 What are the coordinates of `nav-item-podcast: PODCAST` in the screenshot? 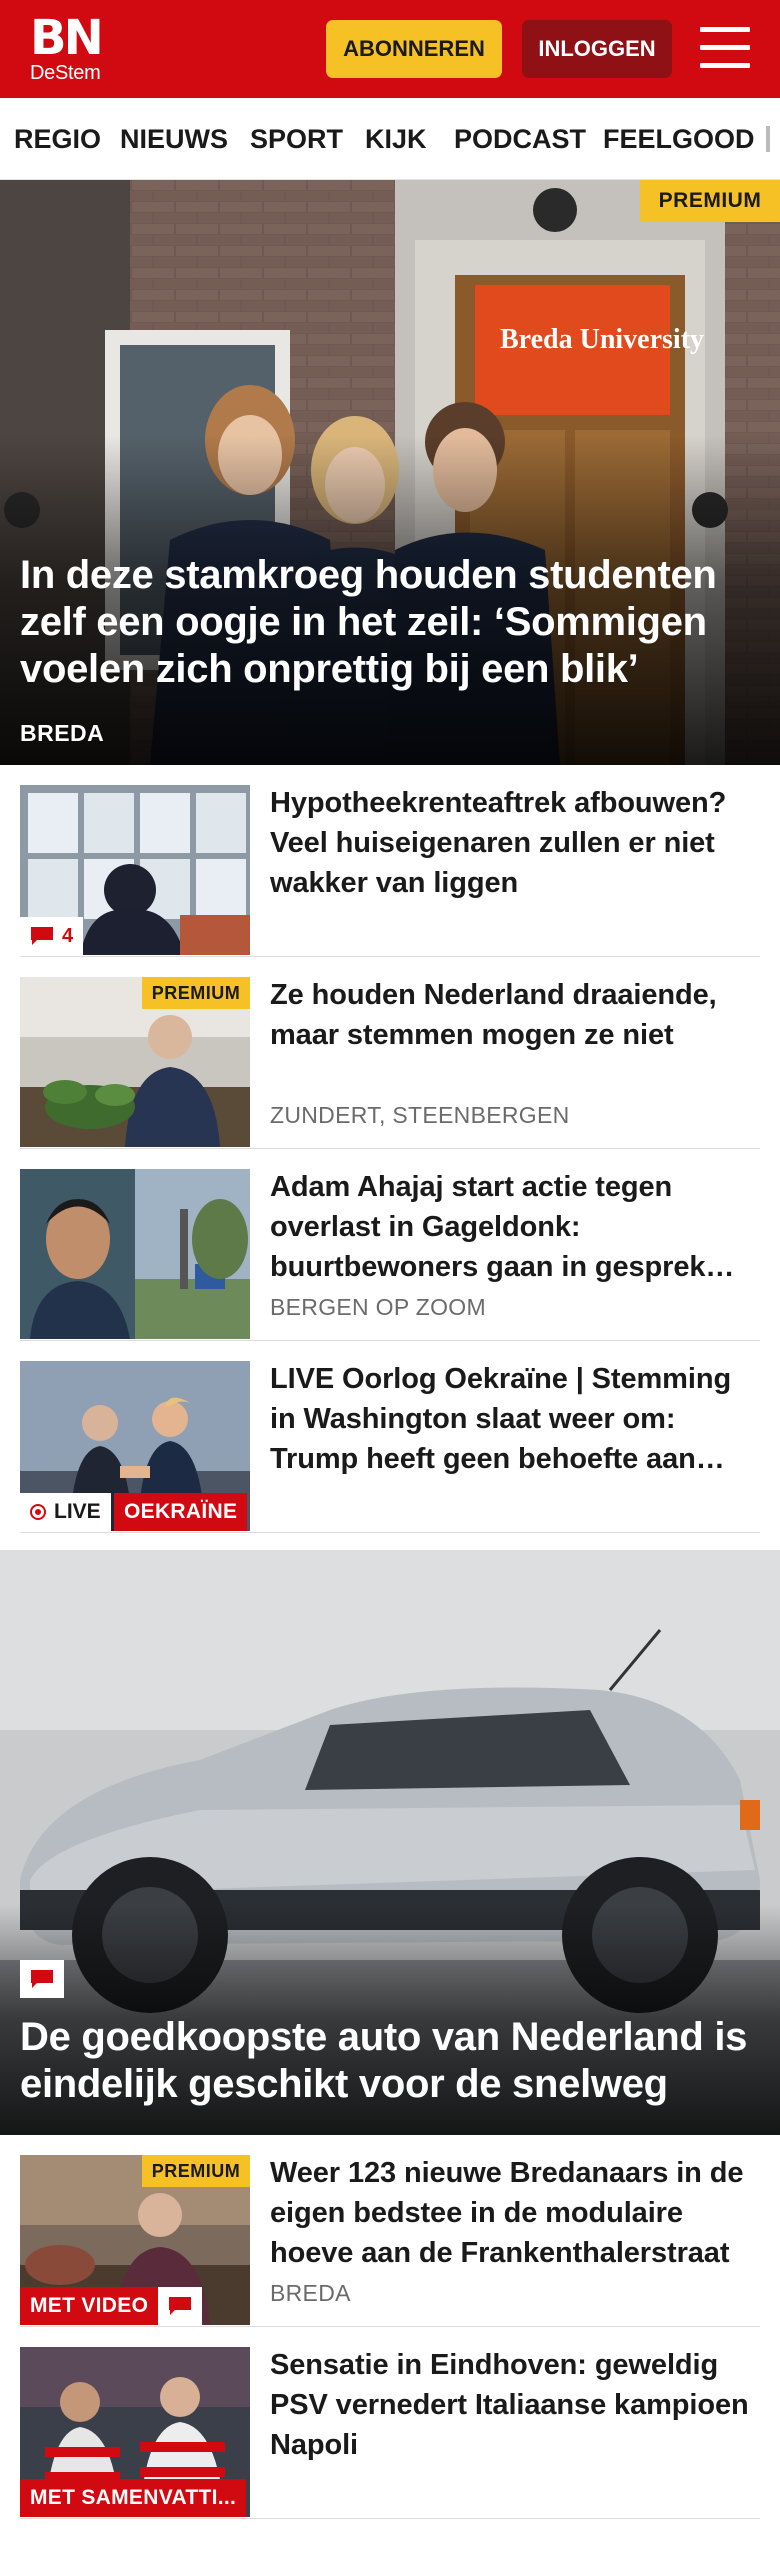 It's located at (520, 138).